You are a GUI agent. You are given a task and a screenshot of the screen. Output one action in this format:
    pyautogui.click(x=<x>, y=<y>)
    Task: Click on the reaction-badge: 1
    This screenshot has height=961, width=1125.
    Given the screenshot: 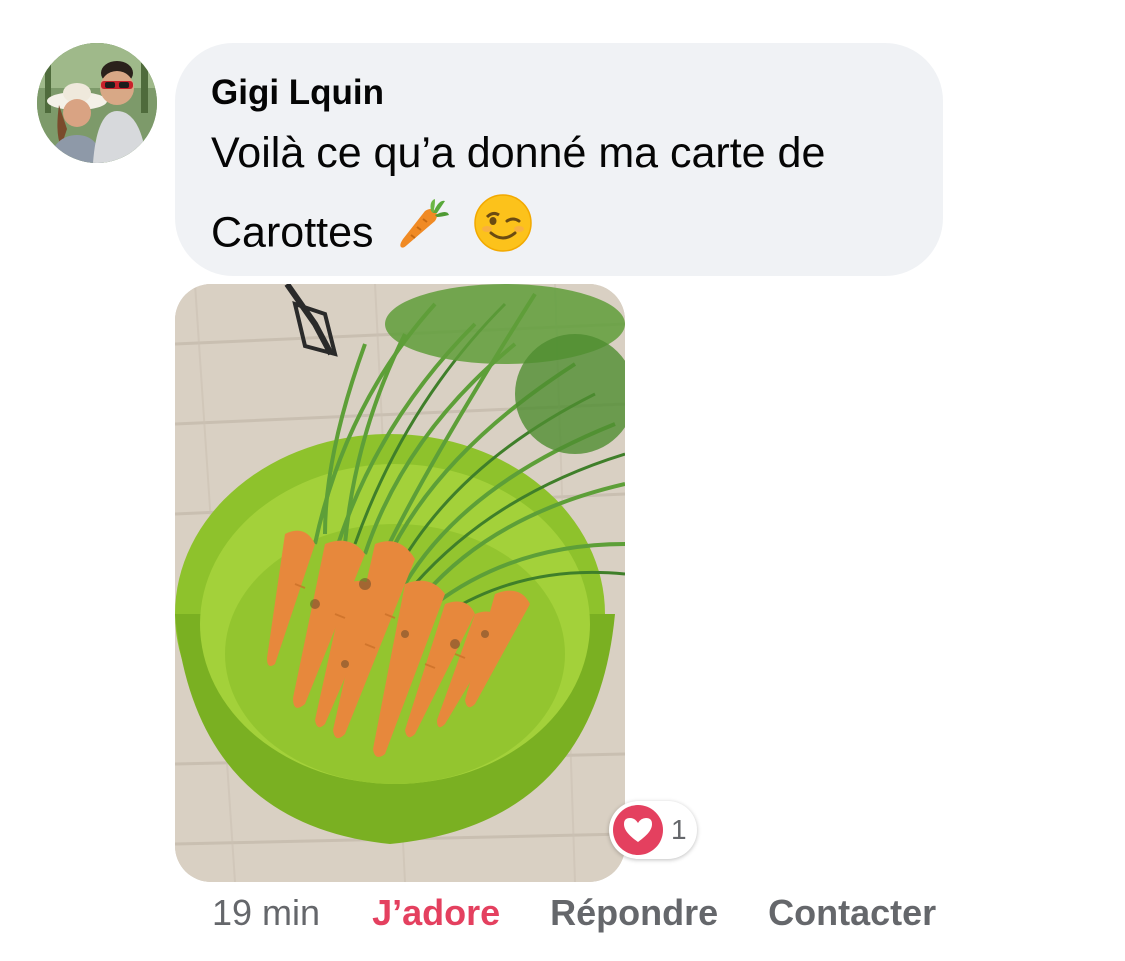 What is the action you would take?
    pyautogui.click(x=653, y=830)
    